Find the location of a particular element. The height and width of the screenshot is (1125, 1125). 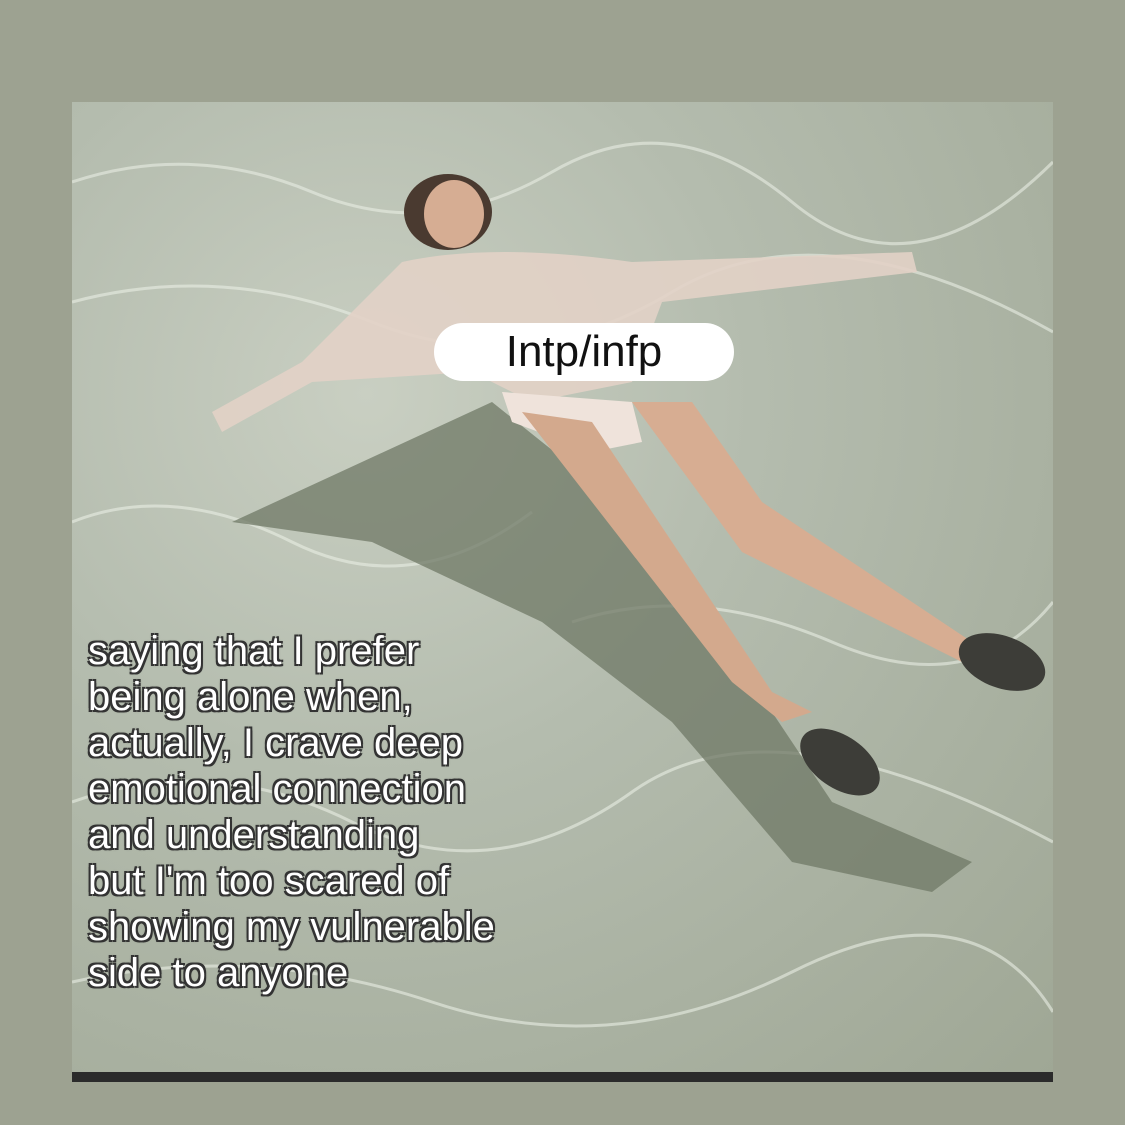

personality-label: Intp/infp is located at coordinates (584, 352).